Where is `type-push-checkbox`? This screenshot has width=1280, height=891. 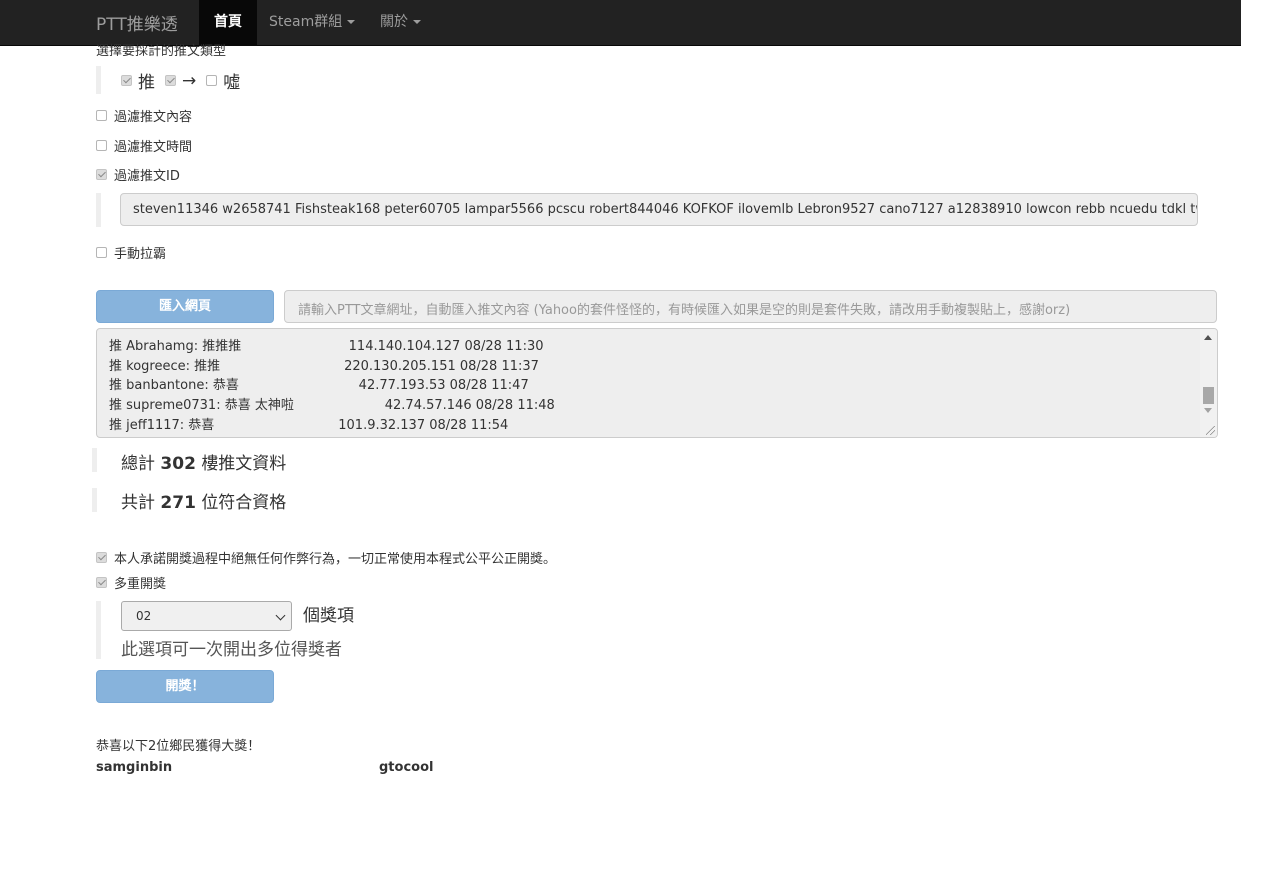 type-push-checkbox is located at coordinates (126, 80).